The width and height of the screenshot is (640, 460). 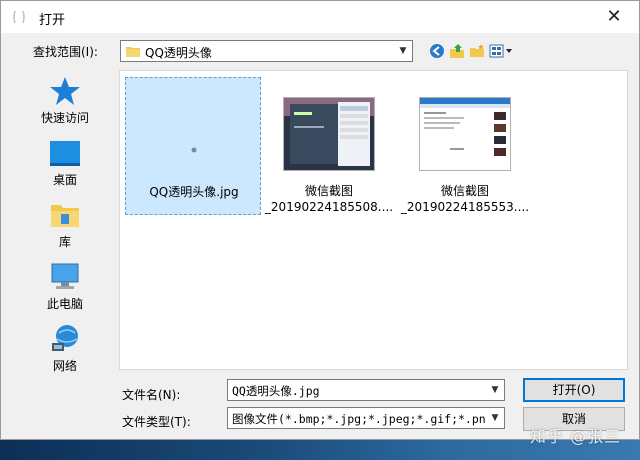 I want to click on filetype-value: 图像文件(*.bmp;*.jpg;*.jpeg;*.gif;*.pn, so click(x=359, y=419).